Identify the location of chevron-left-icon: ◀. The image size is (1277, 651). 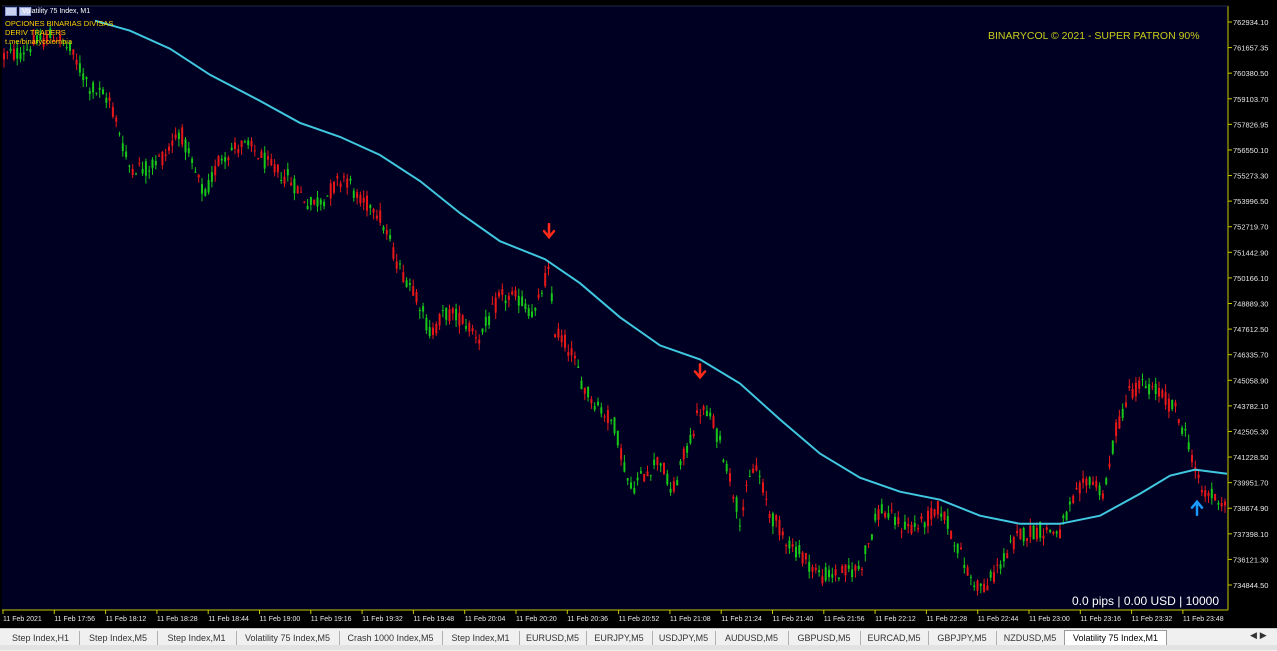
(1253, 636).